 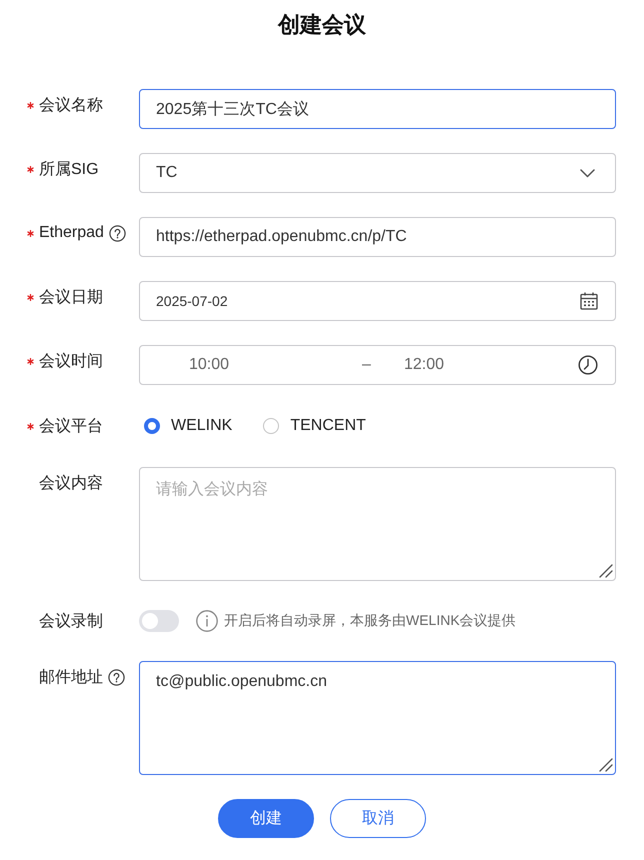 I want to click on time-range-input: 10:00 – 12:00, so click(x=377, y=365).